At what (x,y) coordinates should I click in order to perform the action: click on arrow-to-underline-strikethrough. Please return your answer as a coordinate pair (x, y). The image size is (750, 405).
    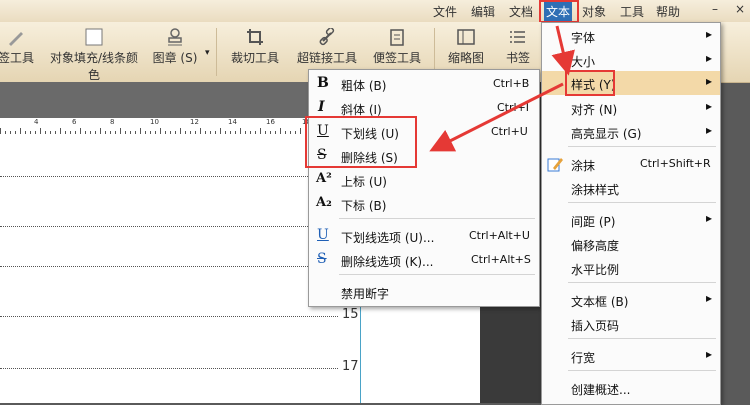
    Looking at the image, I should click on (496, 117).